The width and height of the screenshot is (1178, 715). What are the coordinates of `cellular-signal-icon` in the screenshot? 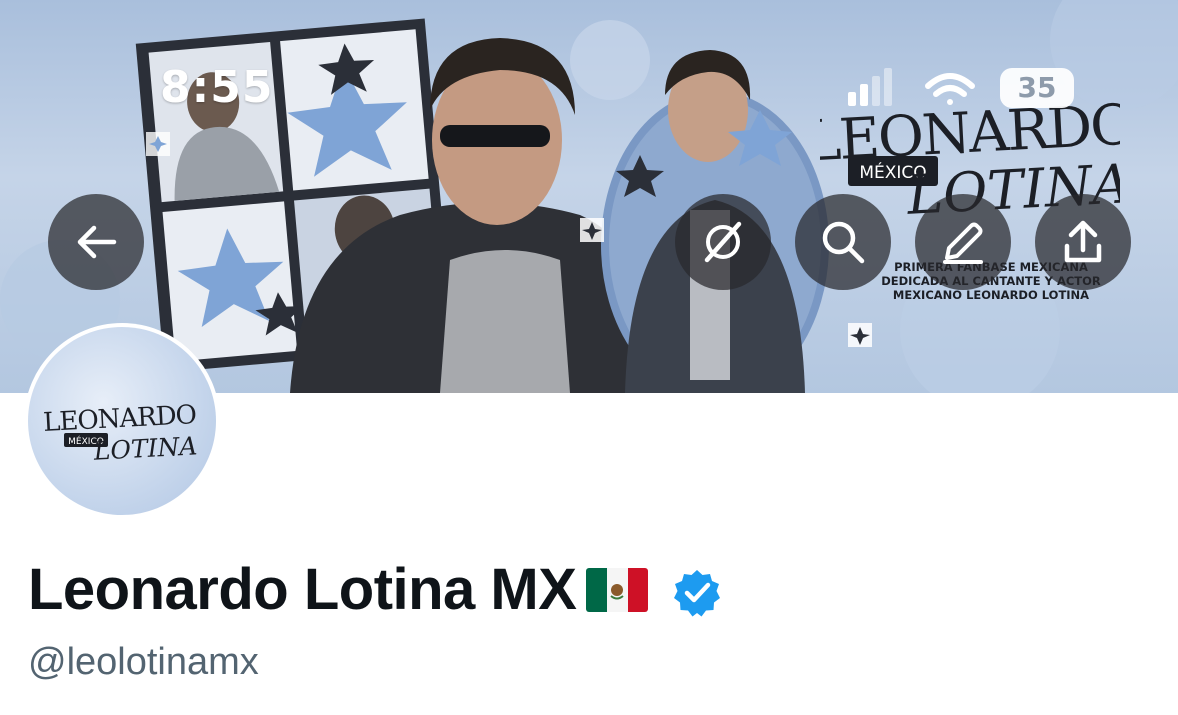 It's located at (911, 87).